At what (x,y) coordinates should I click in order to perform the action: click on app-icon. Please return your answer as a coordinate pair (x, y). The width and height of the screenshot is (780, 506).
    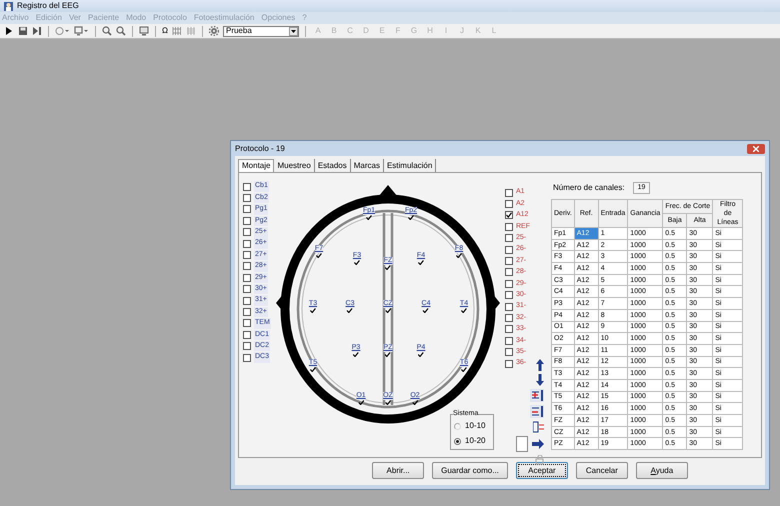
    Looking at the image, I should click on (8, 6).